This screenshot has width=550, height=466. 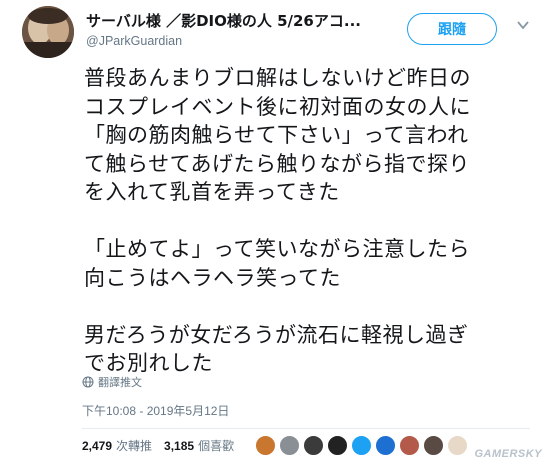 I want to click on chevron-down-icon, so click(x=523, y=25).